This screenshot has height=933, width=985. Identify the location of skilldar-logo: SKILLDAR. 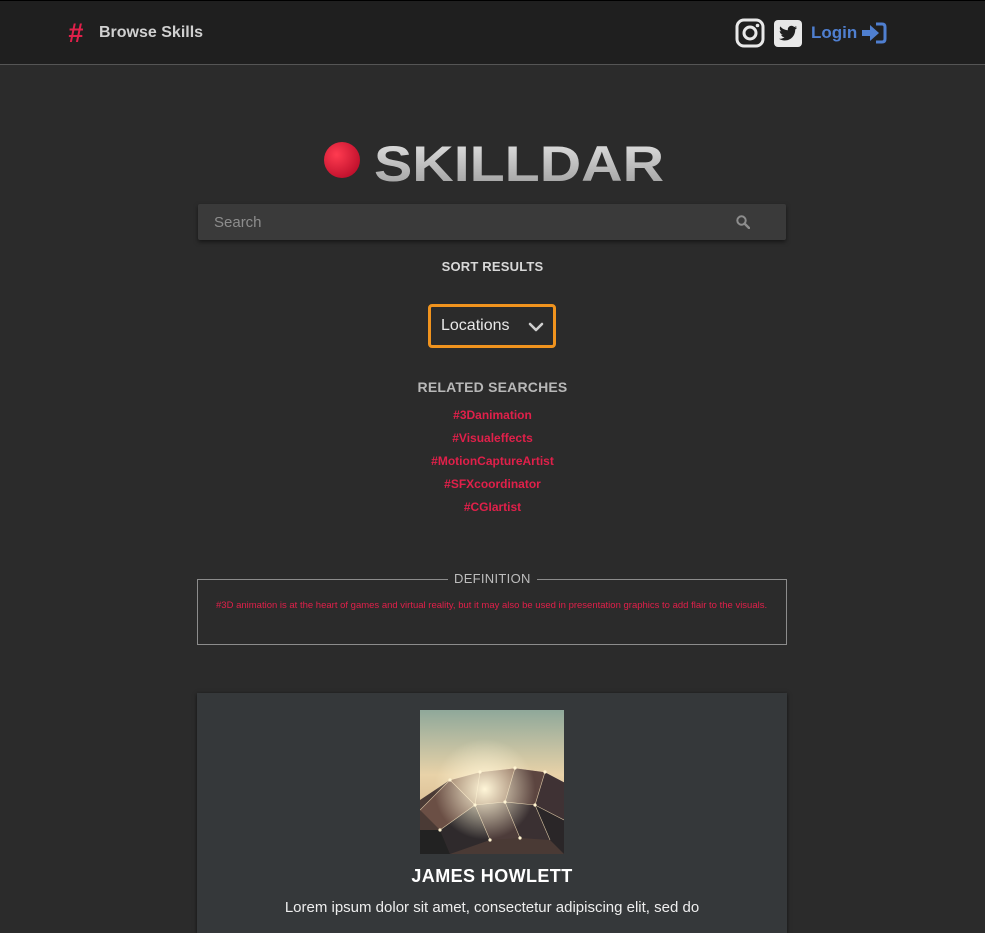
(494, 161).